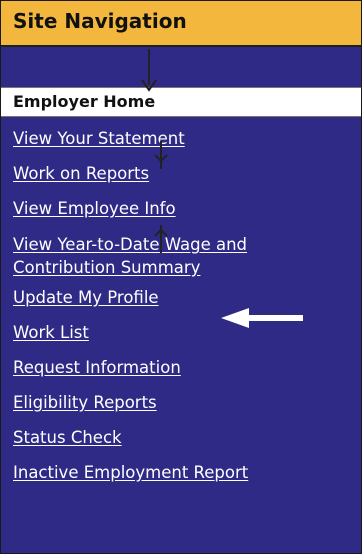  Describe the element at coordinates (183, 297) in the screenshot. I see `nav-update-my-profile: Update My Profile` at that location.